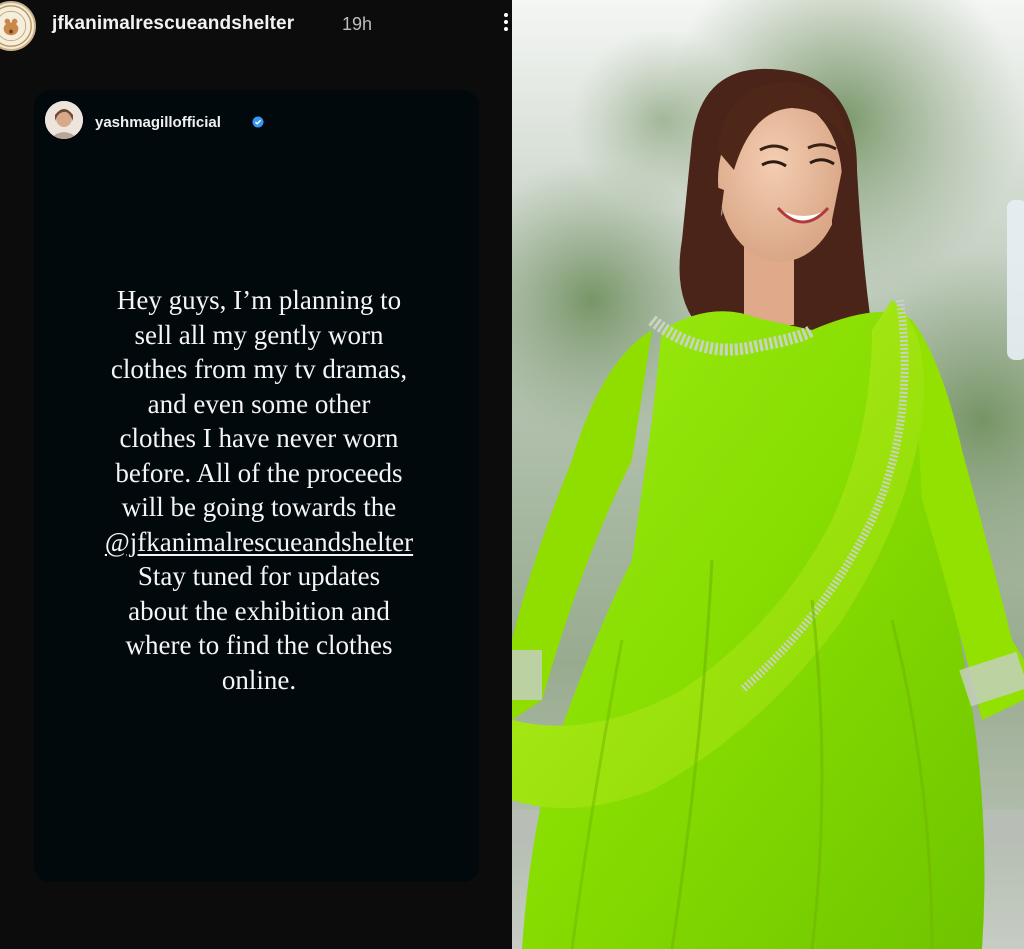 The image size is (1024, 949). What do you see at coordinates (18, 26) in the screenshot?
I see `shelter-logo-icon` at bounding box center [18, 26].